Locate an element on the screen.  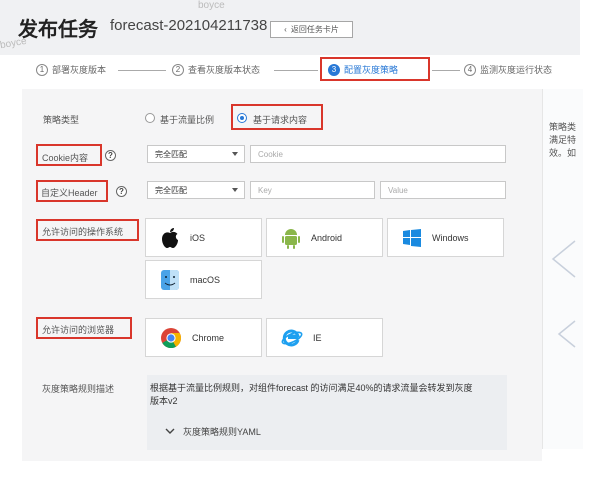
info-line: 效。如 is located at coordinates (563, 153).